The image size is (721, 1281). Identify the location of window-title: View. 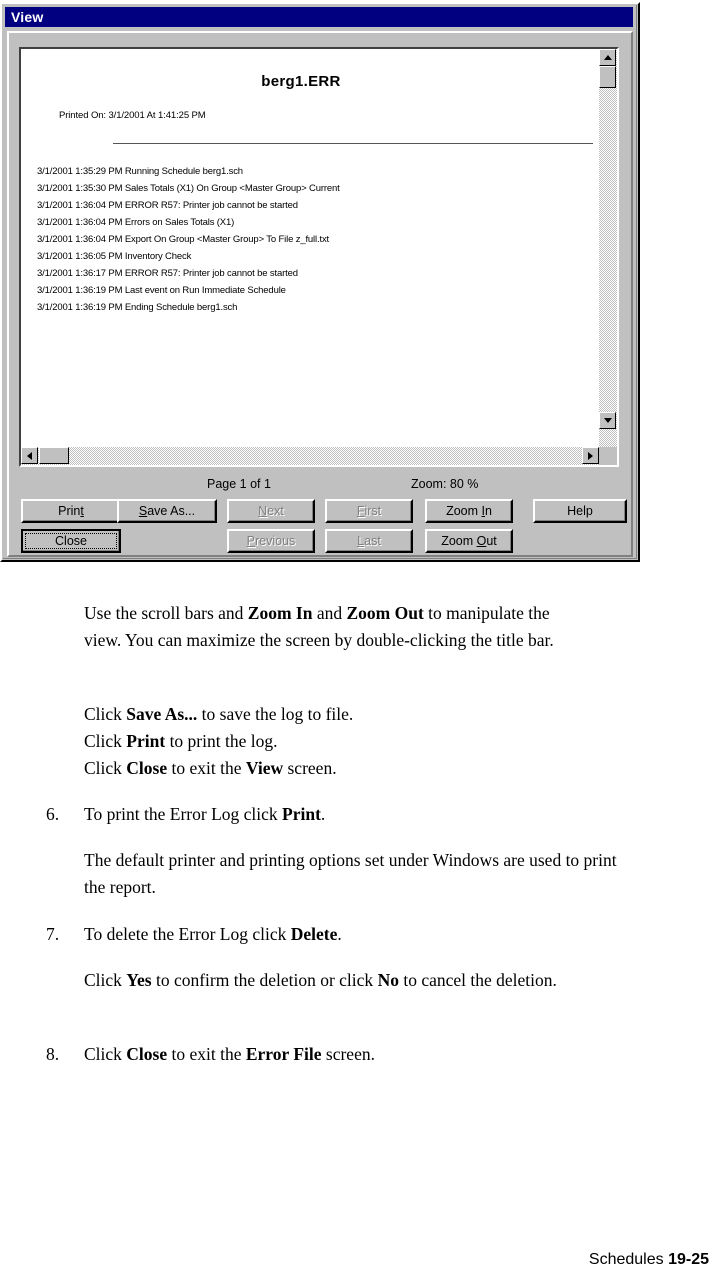
(27, 17).